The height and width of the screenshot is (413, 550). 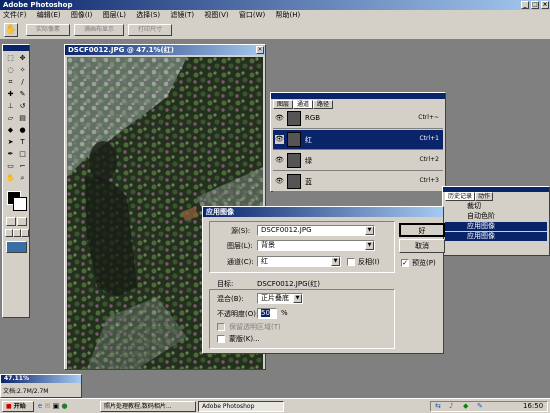 I want to click on menu-image: 图像(I), so click(x=82, y=15).